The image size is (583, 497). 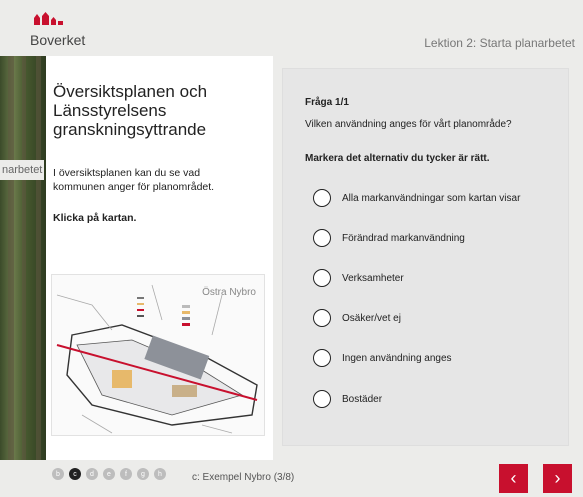 What do you see at coordinates (58, 474) in the screenshot?
I see `page-dot: b` at bounding box center [58, 474].